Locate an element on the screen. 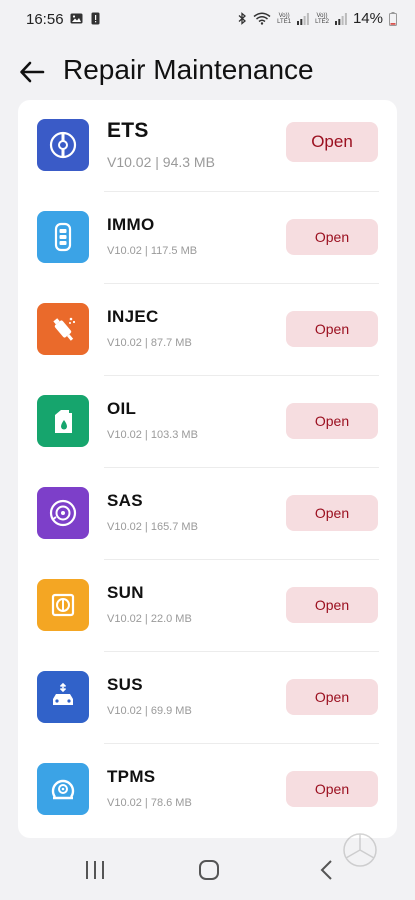 Image resolution: width=415 pixels, height=900 pixels. bluetooth-icon is located at coordinates (242, 18).